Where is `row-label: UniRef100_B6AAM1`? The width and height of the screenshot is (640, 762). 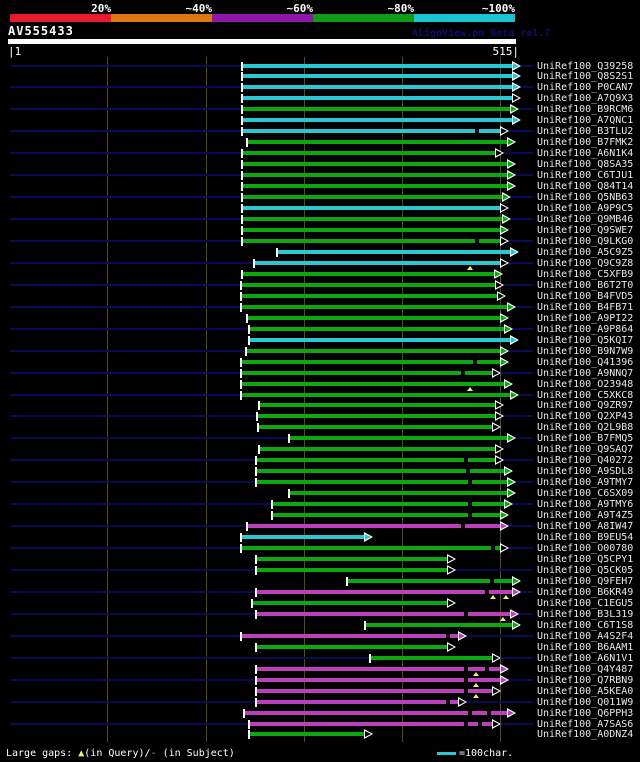
row-label: UniRef100_B6AAM1 is located at coordinates (585, 647).